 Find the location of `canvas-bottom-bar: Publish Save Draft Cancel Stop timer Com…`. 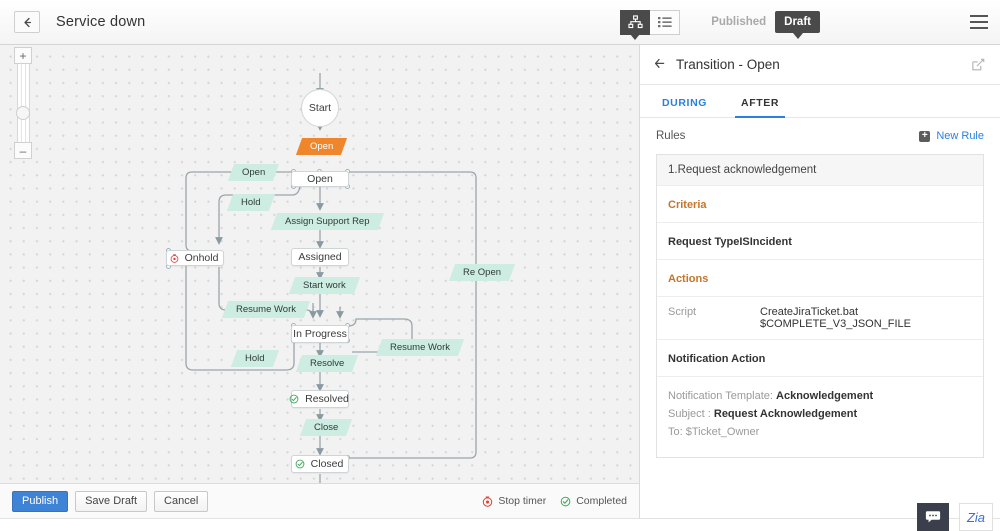

canvas-bottom-bar: Publish Save Draft Cancel Stop timer Com… is located at coordinates (319, 500).